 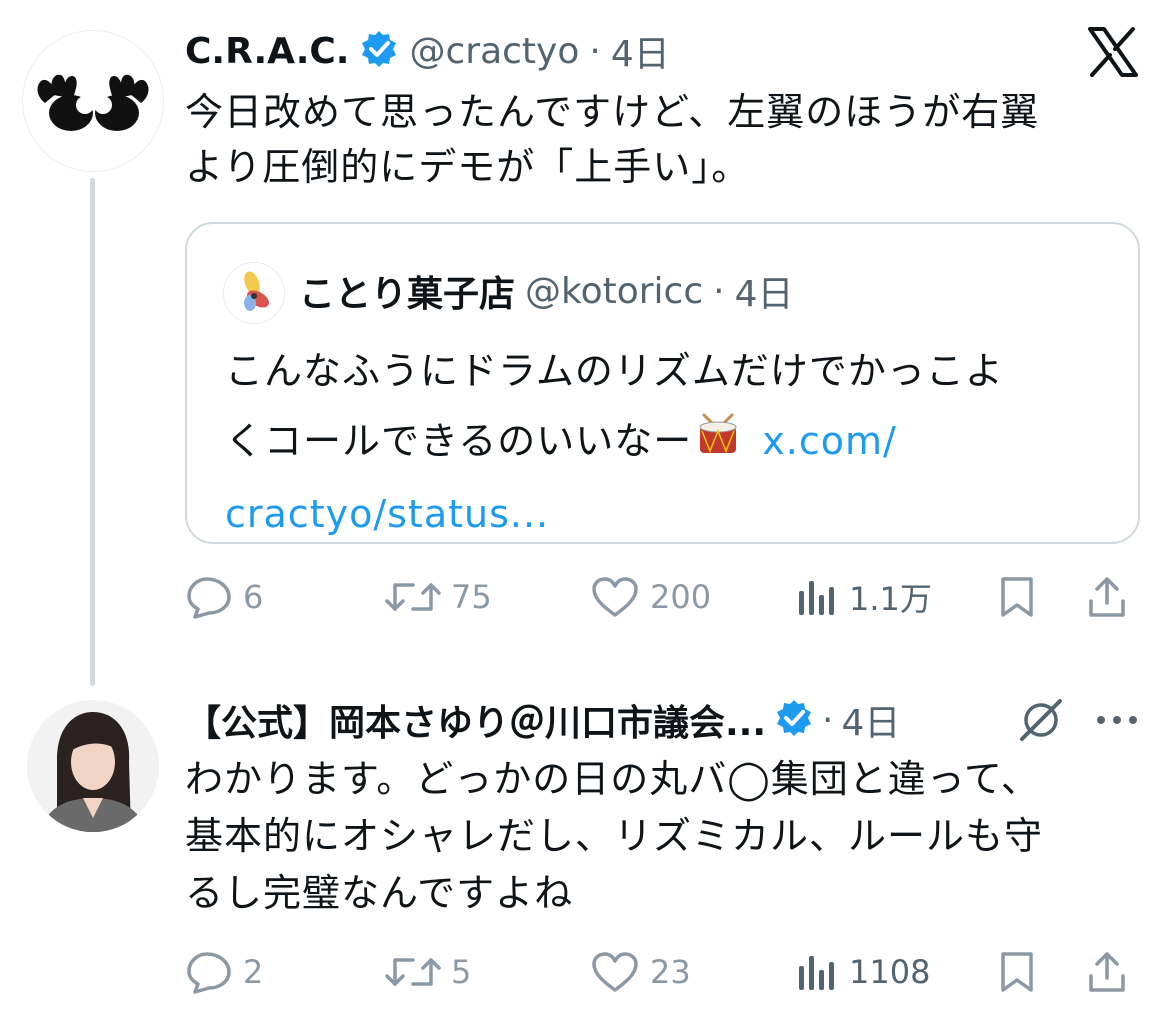 What do you see at coordinates (267, 51) in the screenshot?
I see `author-name: C.R.A.C.` at bounding box center [267, 51].